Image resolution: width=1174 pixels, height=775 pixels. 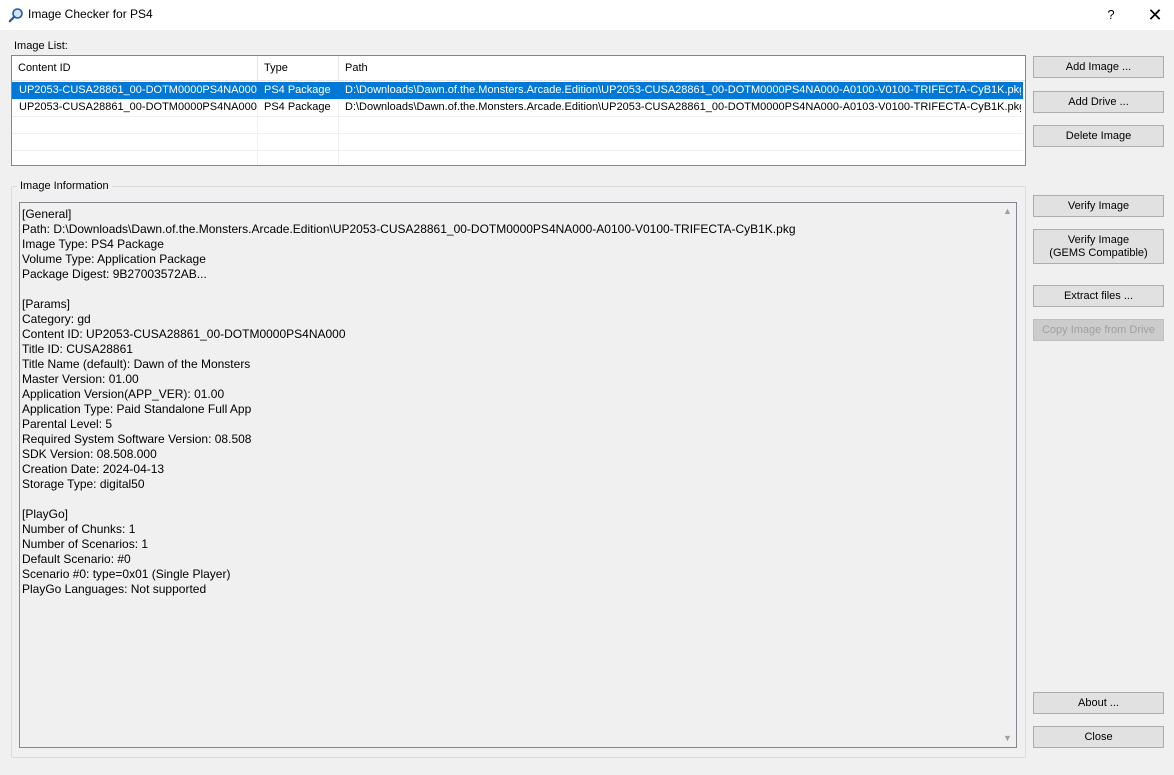 What do you see at coordinates (89, 454) in the screenshot?
I see `info-line: SDK Version: 08.508.000` at bounding box center [89, 454].